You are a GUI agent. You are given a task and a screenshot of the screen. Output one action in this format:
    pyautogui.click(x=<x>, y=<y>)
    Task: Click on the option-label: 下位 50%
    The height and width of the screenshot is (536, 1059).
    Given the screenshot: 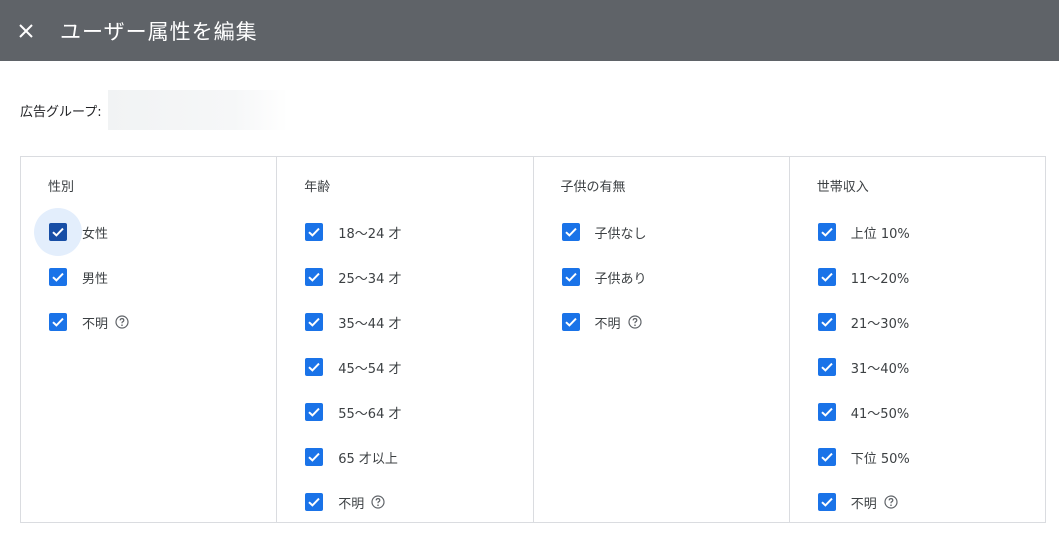 What is the action you would take?
    pyautogui.click(x=880, y=459)
    